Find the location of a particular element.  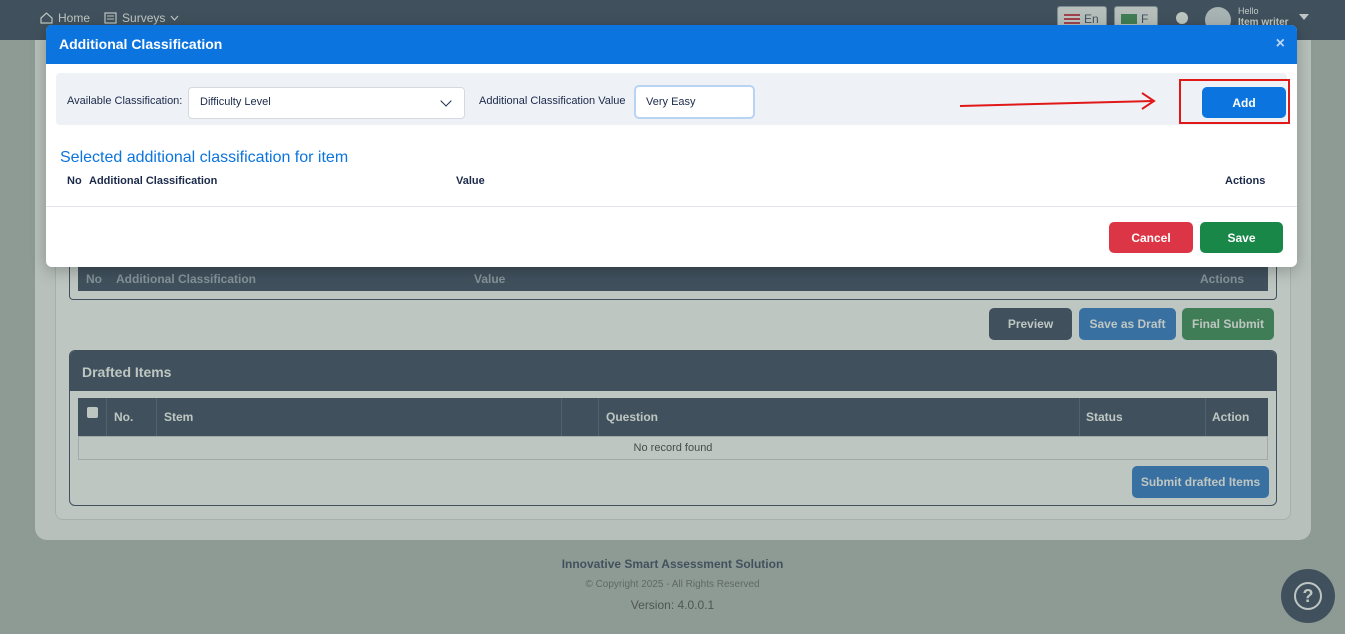

classification-value-input is located at coordinates (694, 102).